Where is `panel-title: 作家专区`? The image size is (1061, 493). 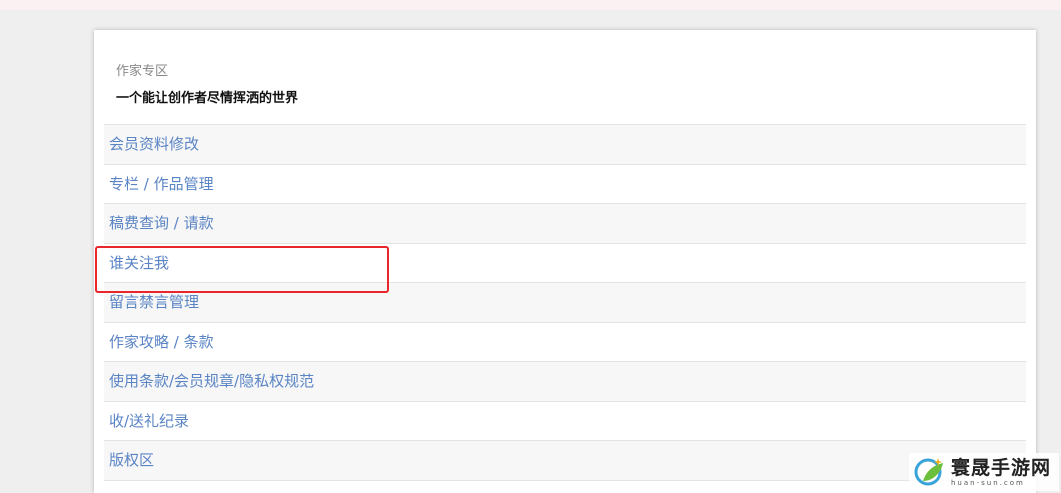 panel-title: 作家专区 is located at coordinates (142, 71).